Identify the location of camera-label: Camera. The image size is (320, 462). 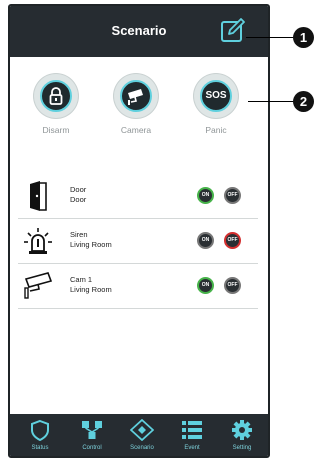
(136, 130).